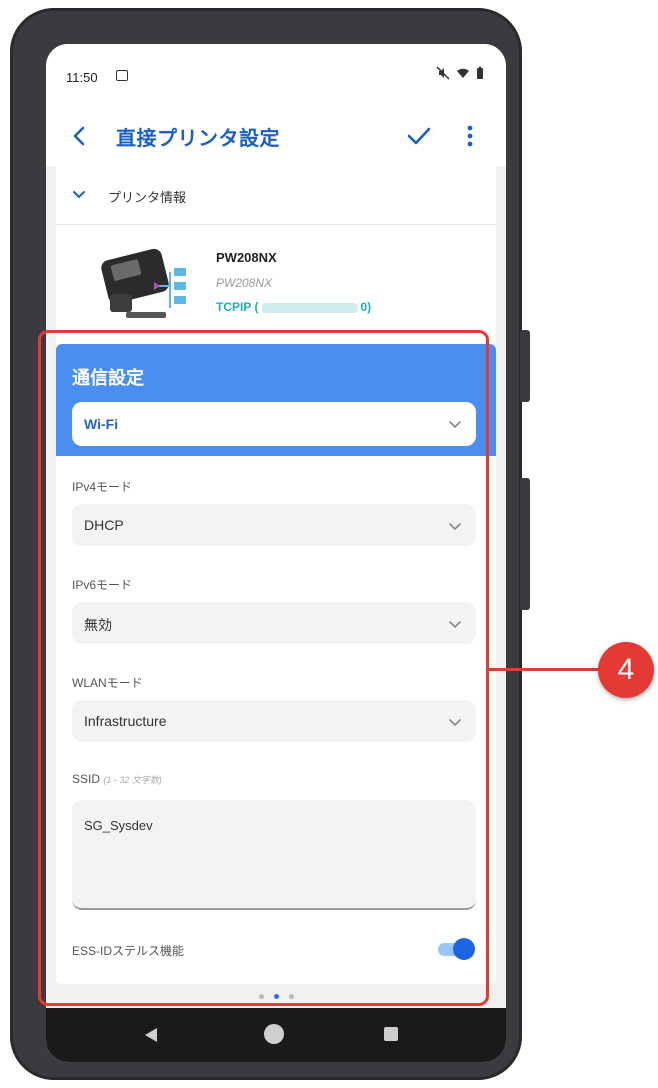 The width and height of the screenshot is (658, 1088). What do you see at coordinates (276, 195) in the screenshot?
I see `printer-info-header: プリンタ情報` at bounding box center [276, 195].